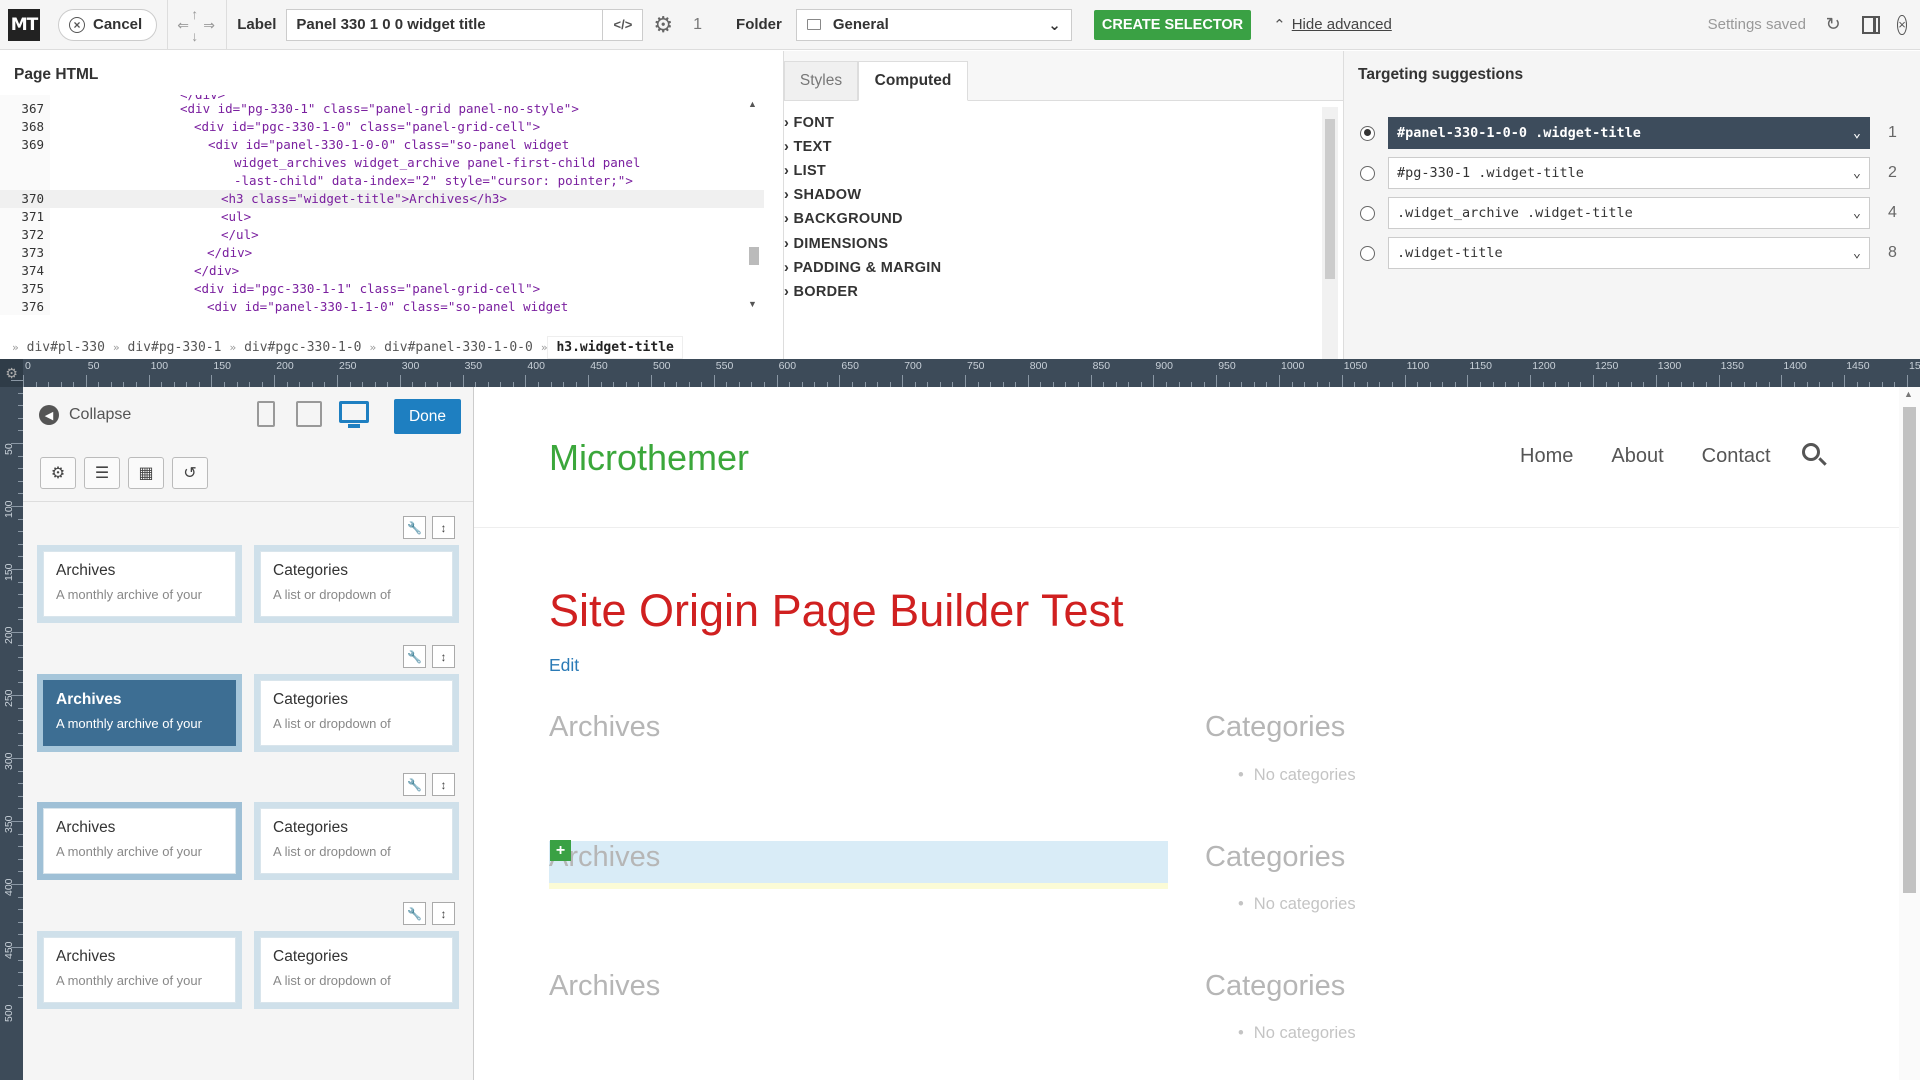 The height and width of the screenshot is (1080, 1920). I want to click on gear-icon: ⚙, so click(663, 25).